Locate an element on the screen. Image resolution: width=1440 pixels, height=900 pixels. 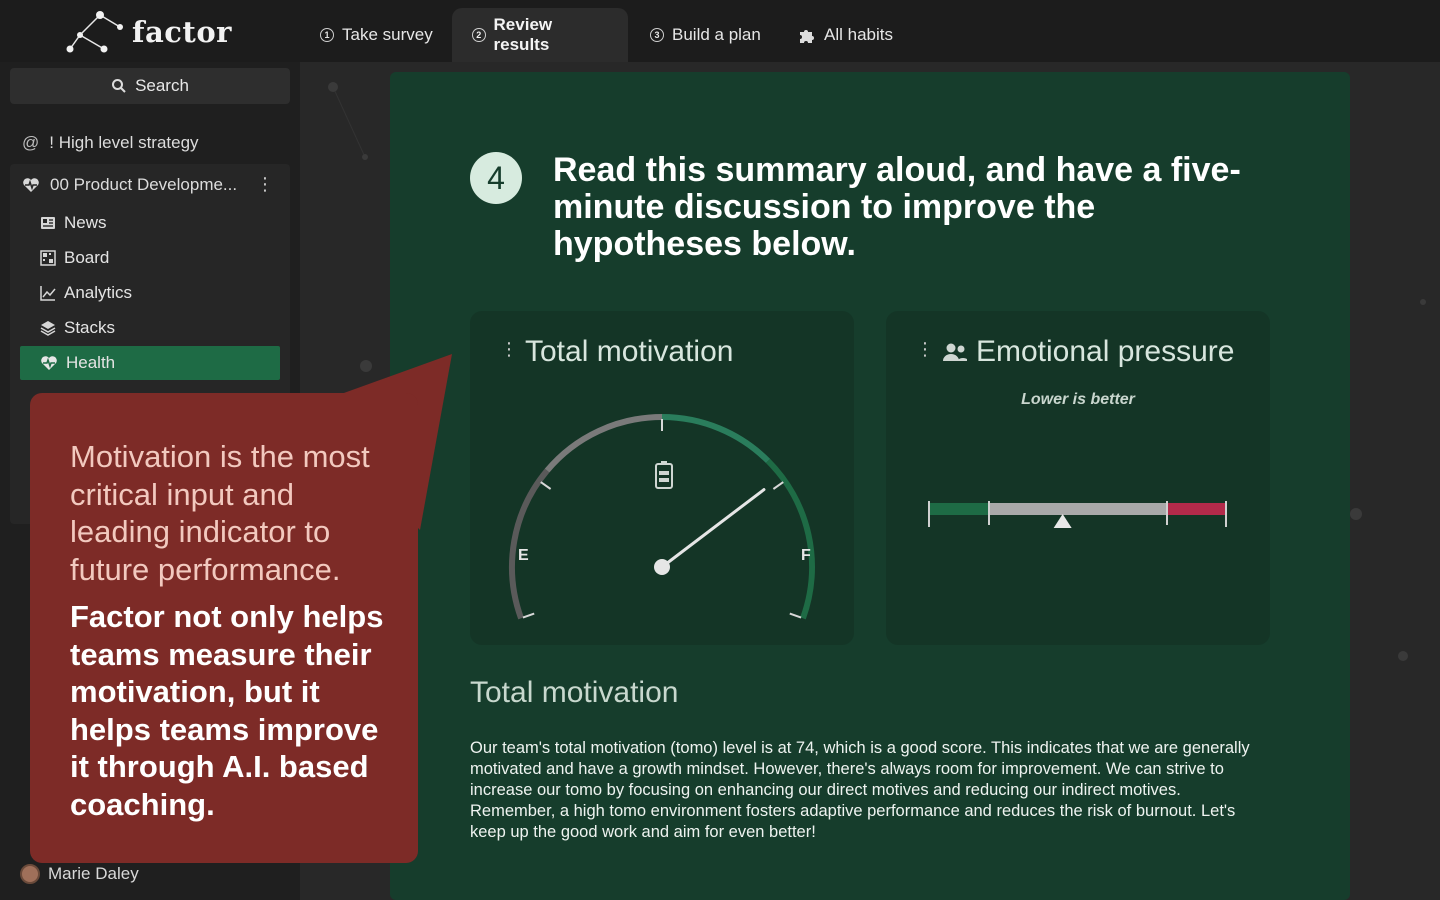
sidebar-item-analytics: Analytics is located at coordinates (150, 293).